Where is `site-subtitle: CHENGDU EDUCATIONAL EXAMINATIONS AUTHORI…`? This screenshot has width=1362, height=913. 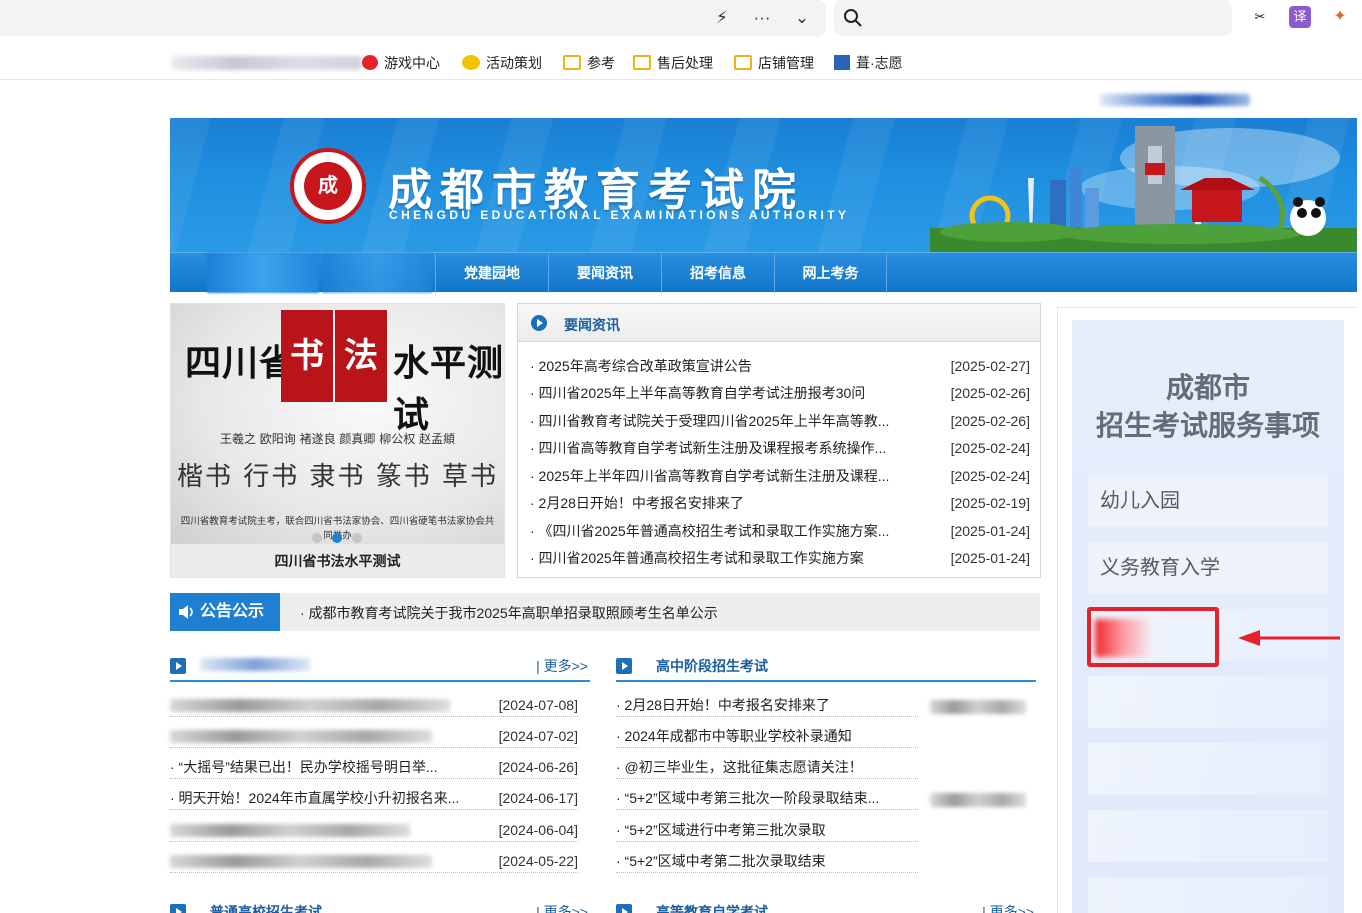
site-subtitle: CHENGDU EDUCATIONAL EXAMINATIONS AUTHORI… is located at coordinates (619, 215).